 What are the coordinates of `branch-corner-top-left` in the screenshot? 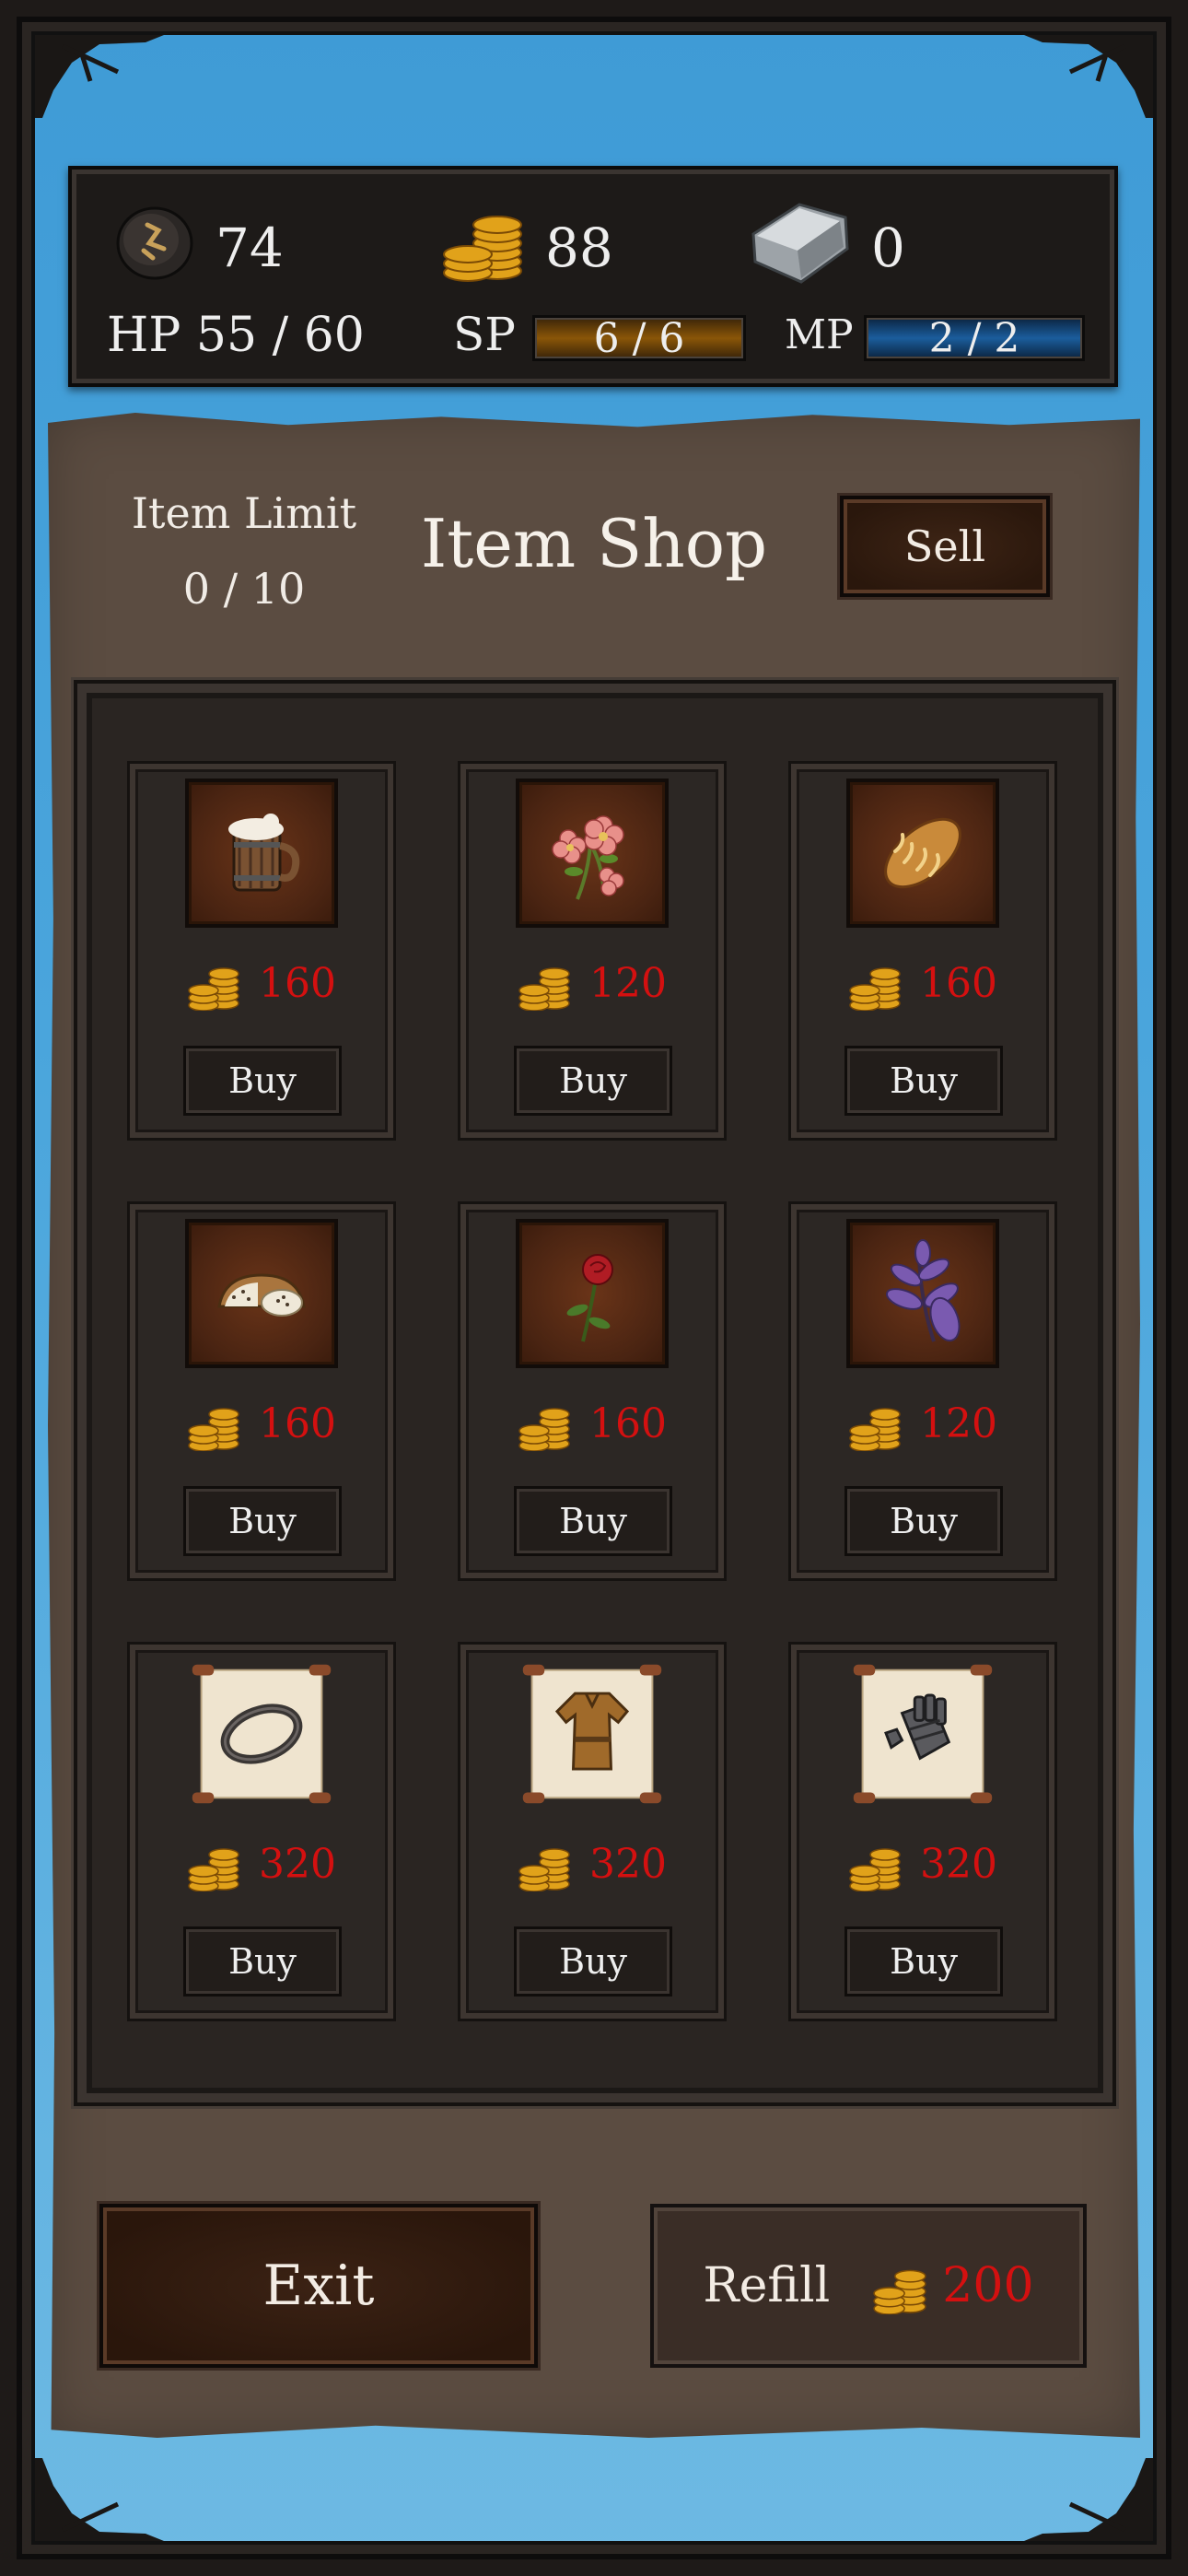 It's located at (99, 76).